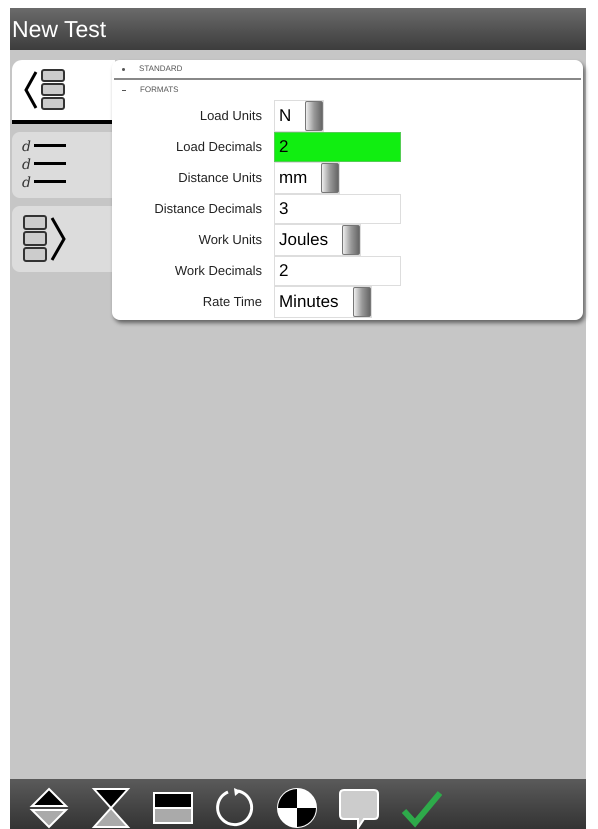  Describe the element at coordinates (297, 808) in the screenshot. I see `target-icon` at that location.